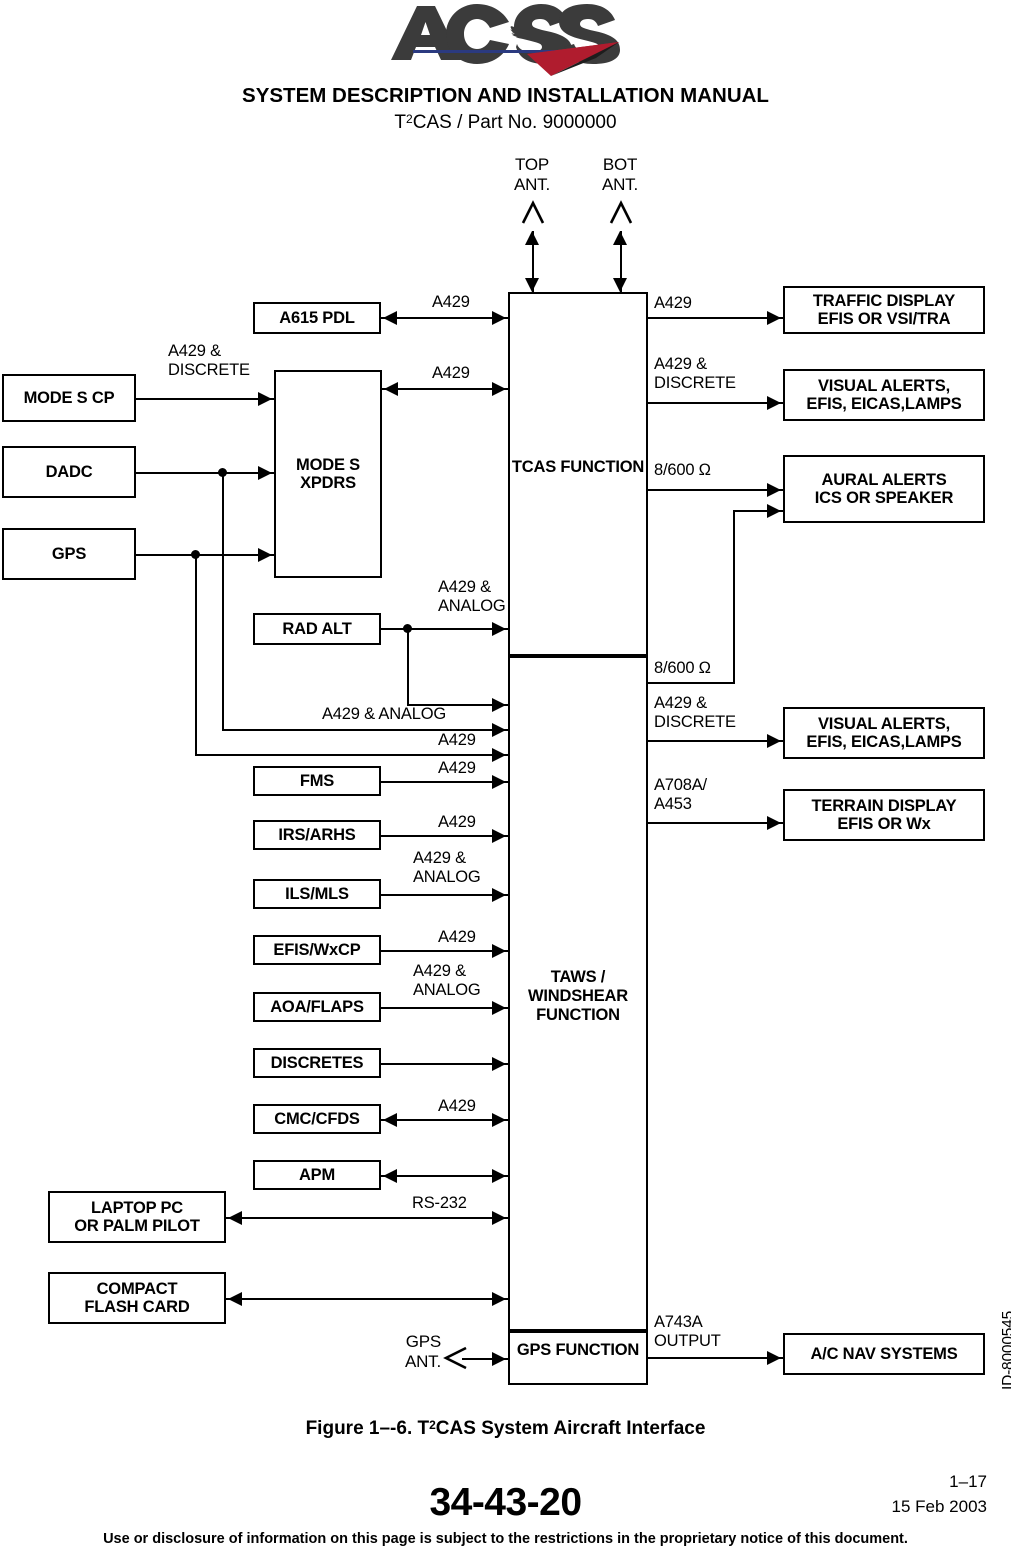  Describe the element at coordinates (422, 1351) in the screenshot. I see `gps-antenna-label: GPS ANT.` at that location.